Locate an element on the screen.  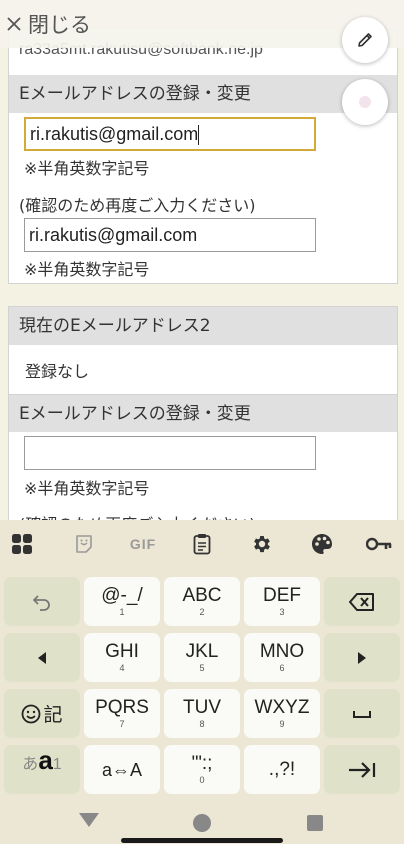
gif-button: GIF is located at coordinates (143, 544).